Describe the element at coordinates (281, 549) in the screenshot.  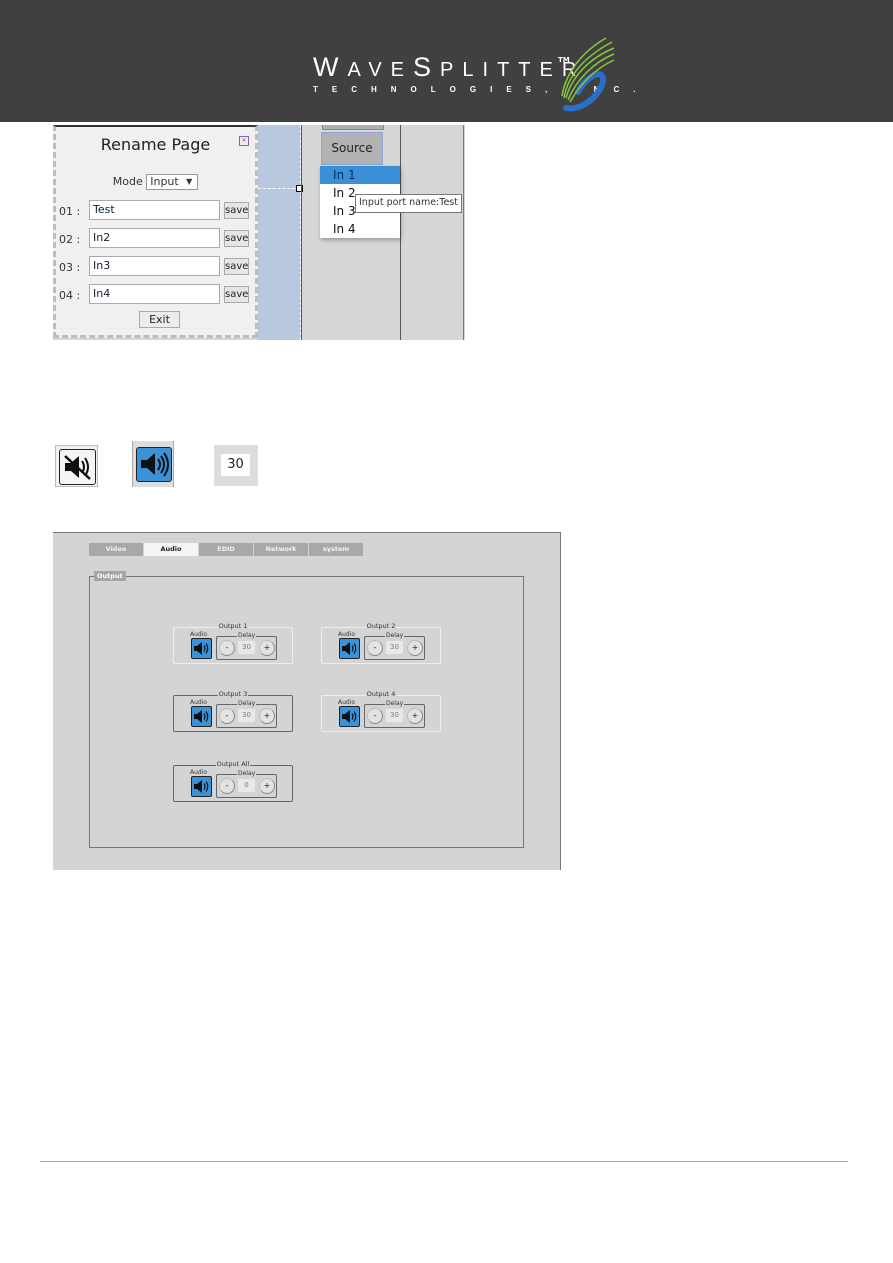
I see `tab-network: Network` at that location.